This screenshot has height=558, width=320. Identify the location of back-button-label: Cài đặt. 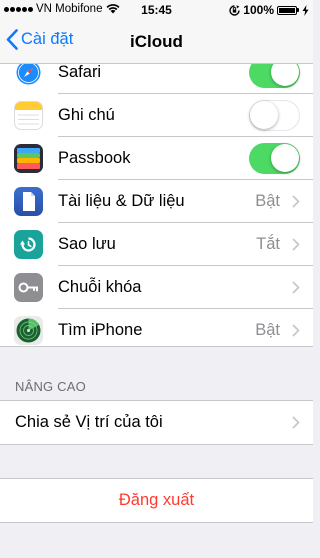
(47, 39).